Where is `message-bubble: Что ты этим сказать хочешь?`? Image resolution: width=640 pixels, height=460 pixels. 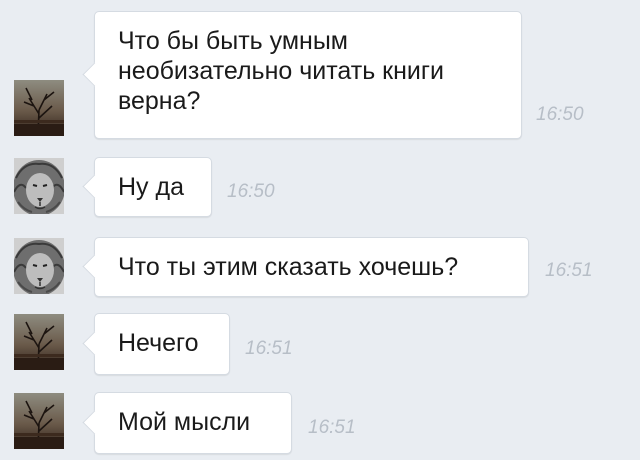 message-bubble: Что ты этим сказать хочешь? is located at coordinates (311, 267).